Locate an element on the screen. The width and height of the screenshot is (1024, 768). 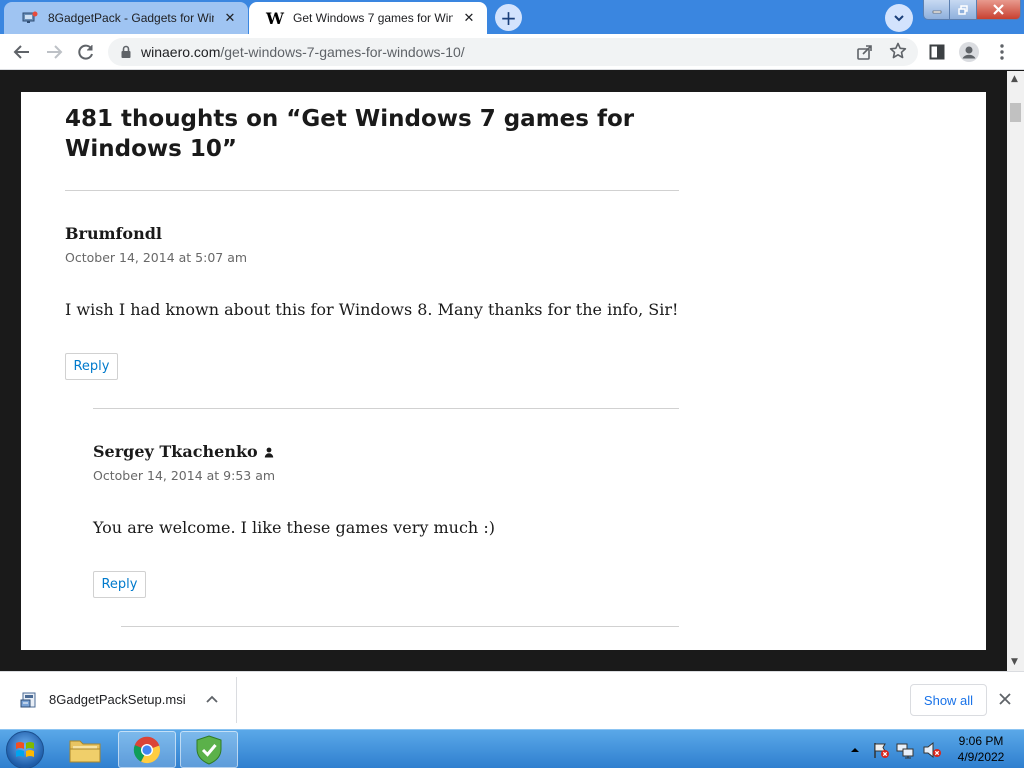
forward-button is located at coordinates (54, 52).